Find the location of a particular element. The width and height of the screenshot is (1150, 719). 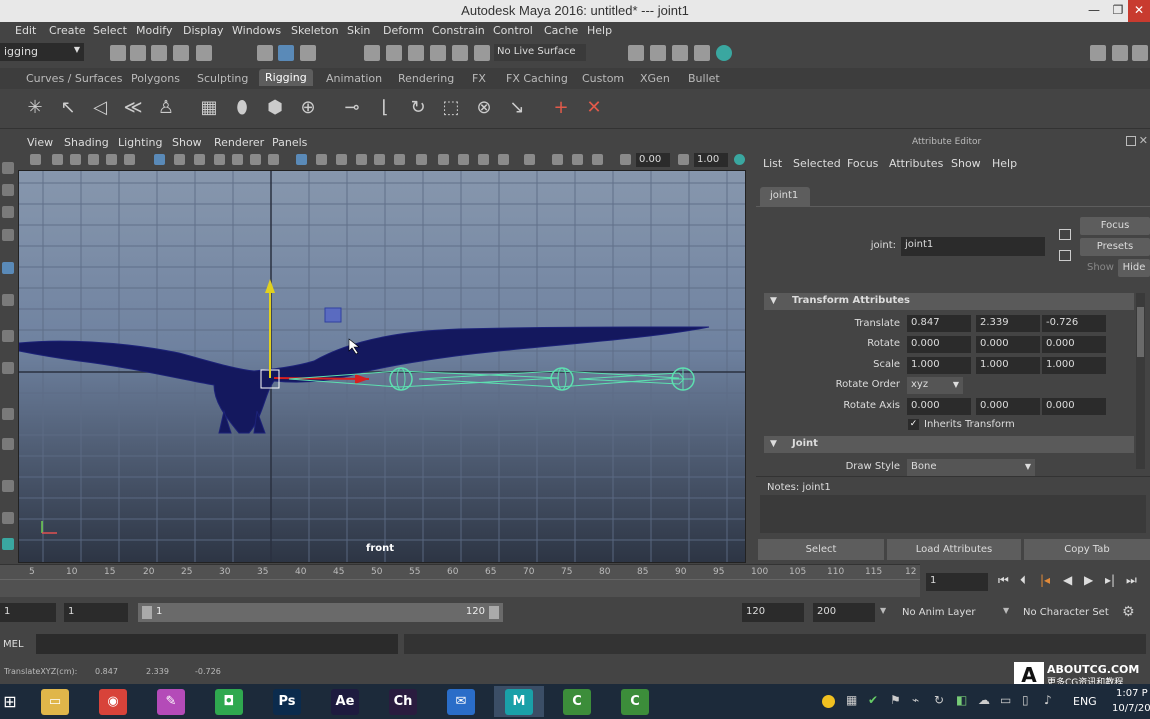

clock-time: 1:07 P is located at coordinates (1132, 693).